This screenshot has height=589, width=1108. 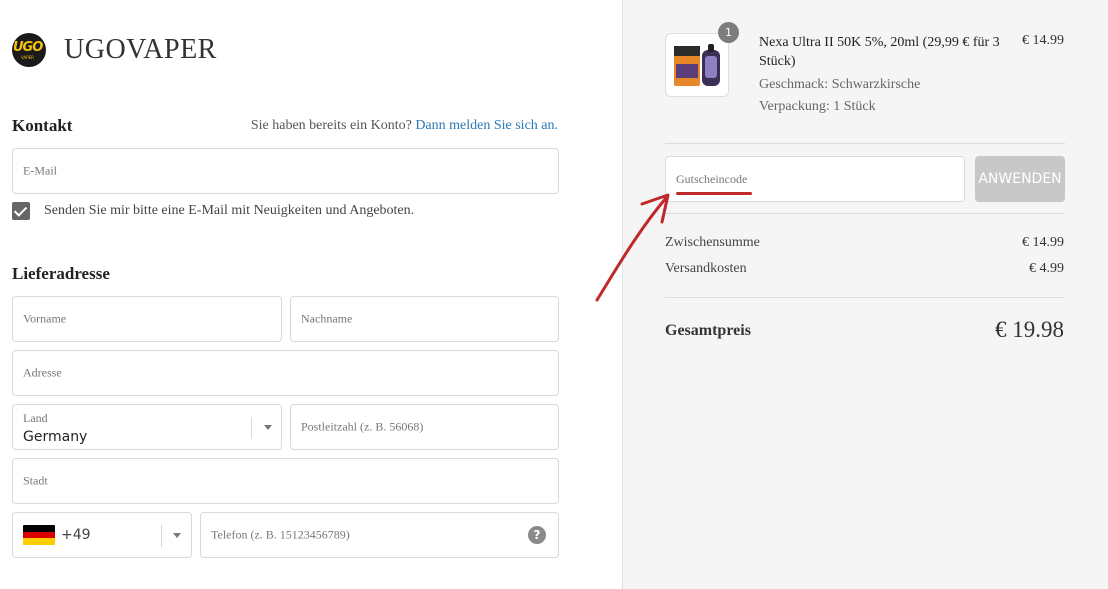 What do you see at coordinates (712, 242) in the screenshot?
I see `subtotal-label: Zwischensumme` at bounding box center [712, 242].